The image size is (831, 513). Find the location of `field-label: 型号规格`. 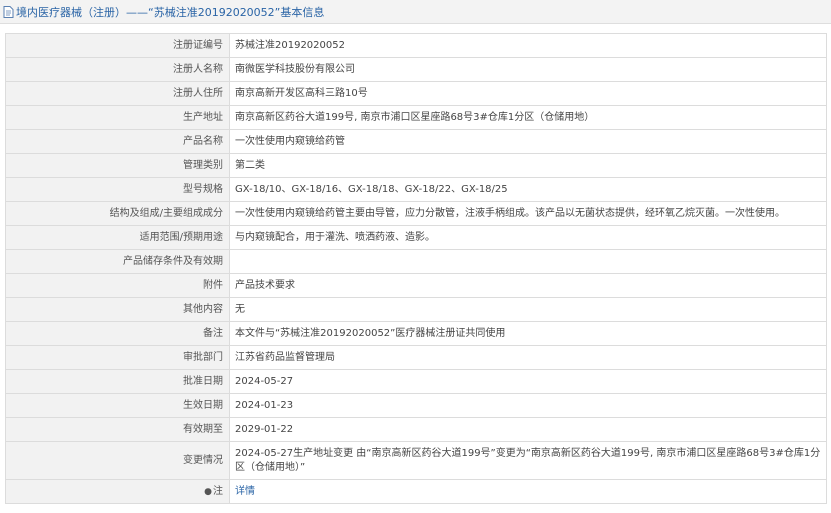

field-label: 型号规格 is located at coordinates (117, 189).